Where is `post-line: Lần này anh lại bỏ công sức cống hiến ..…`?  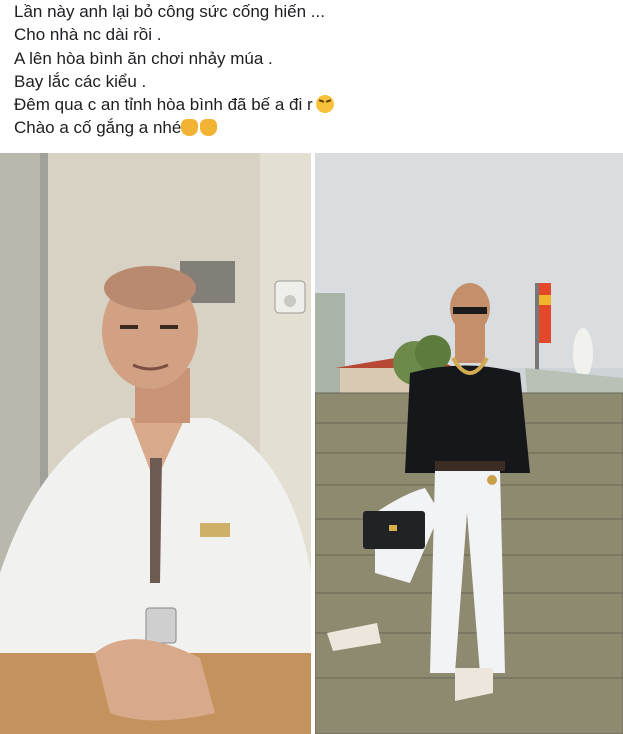
post-line: Lần này anh lại bỏ công sức cống hiến ..… is located at coordinates (169, 11).